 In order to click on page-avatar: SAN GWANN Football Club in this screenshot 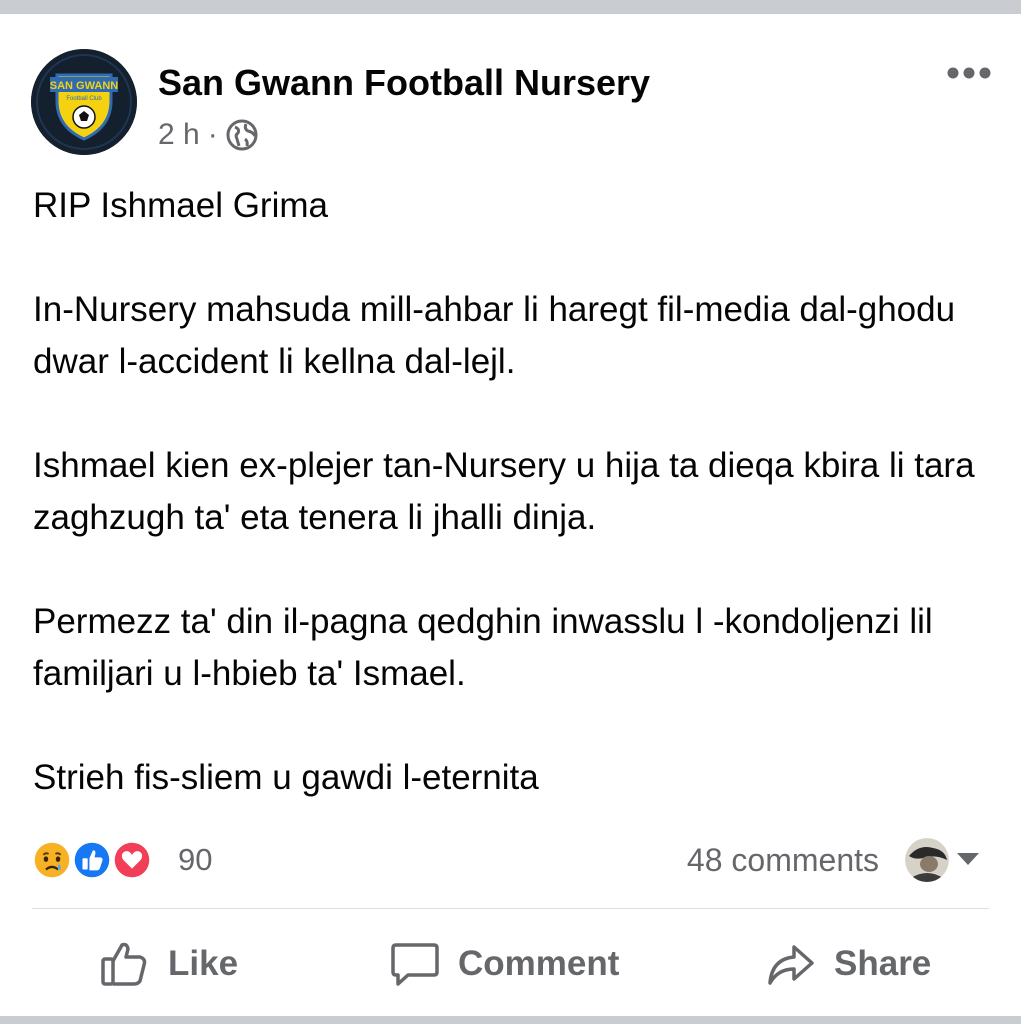, I will do `click(84, 102)`.